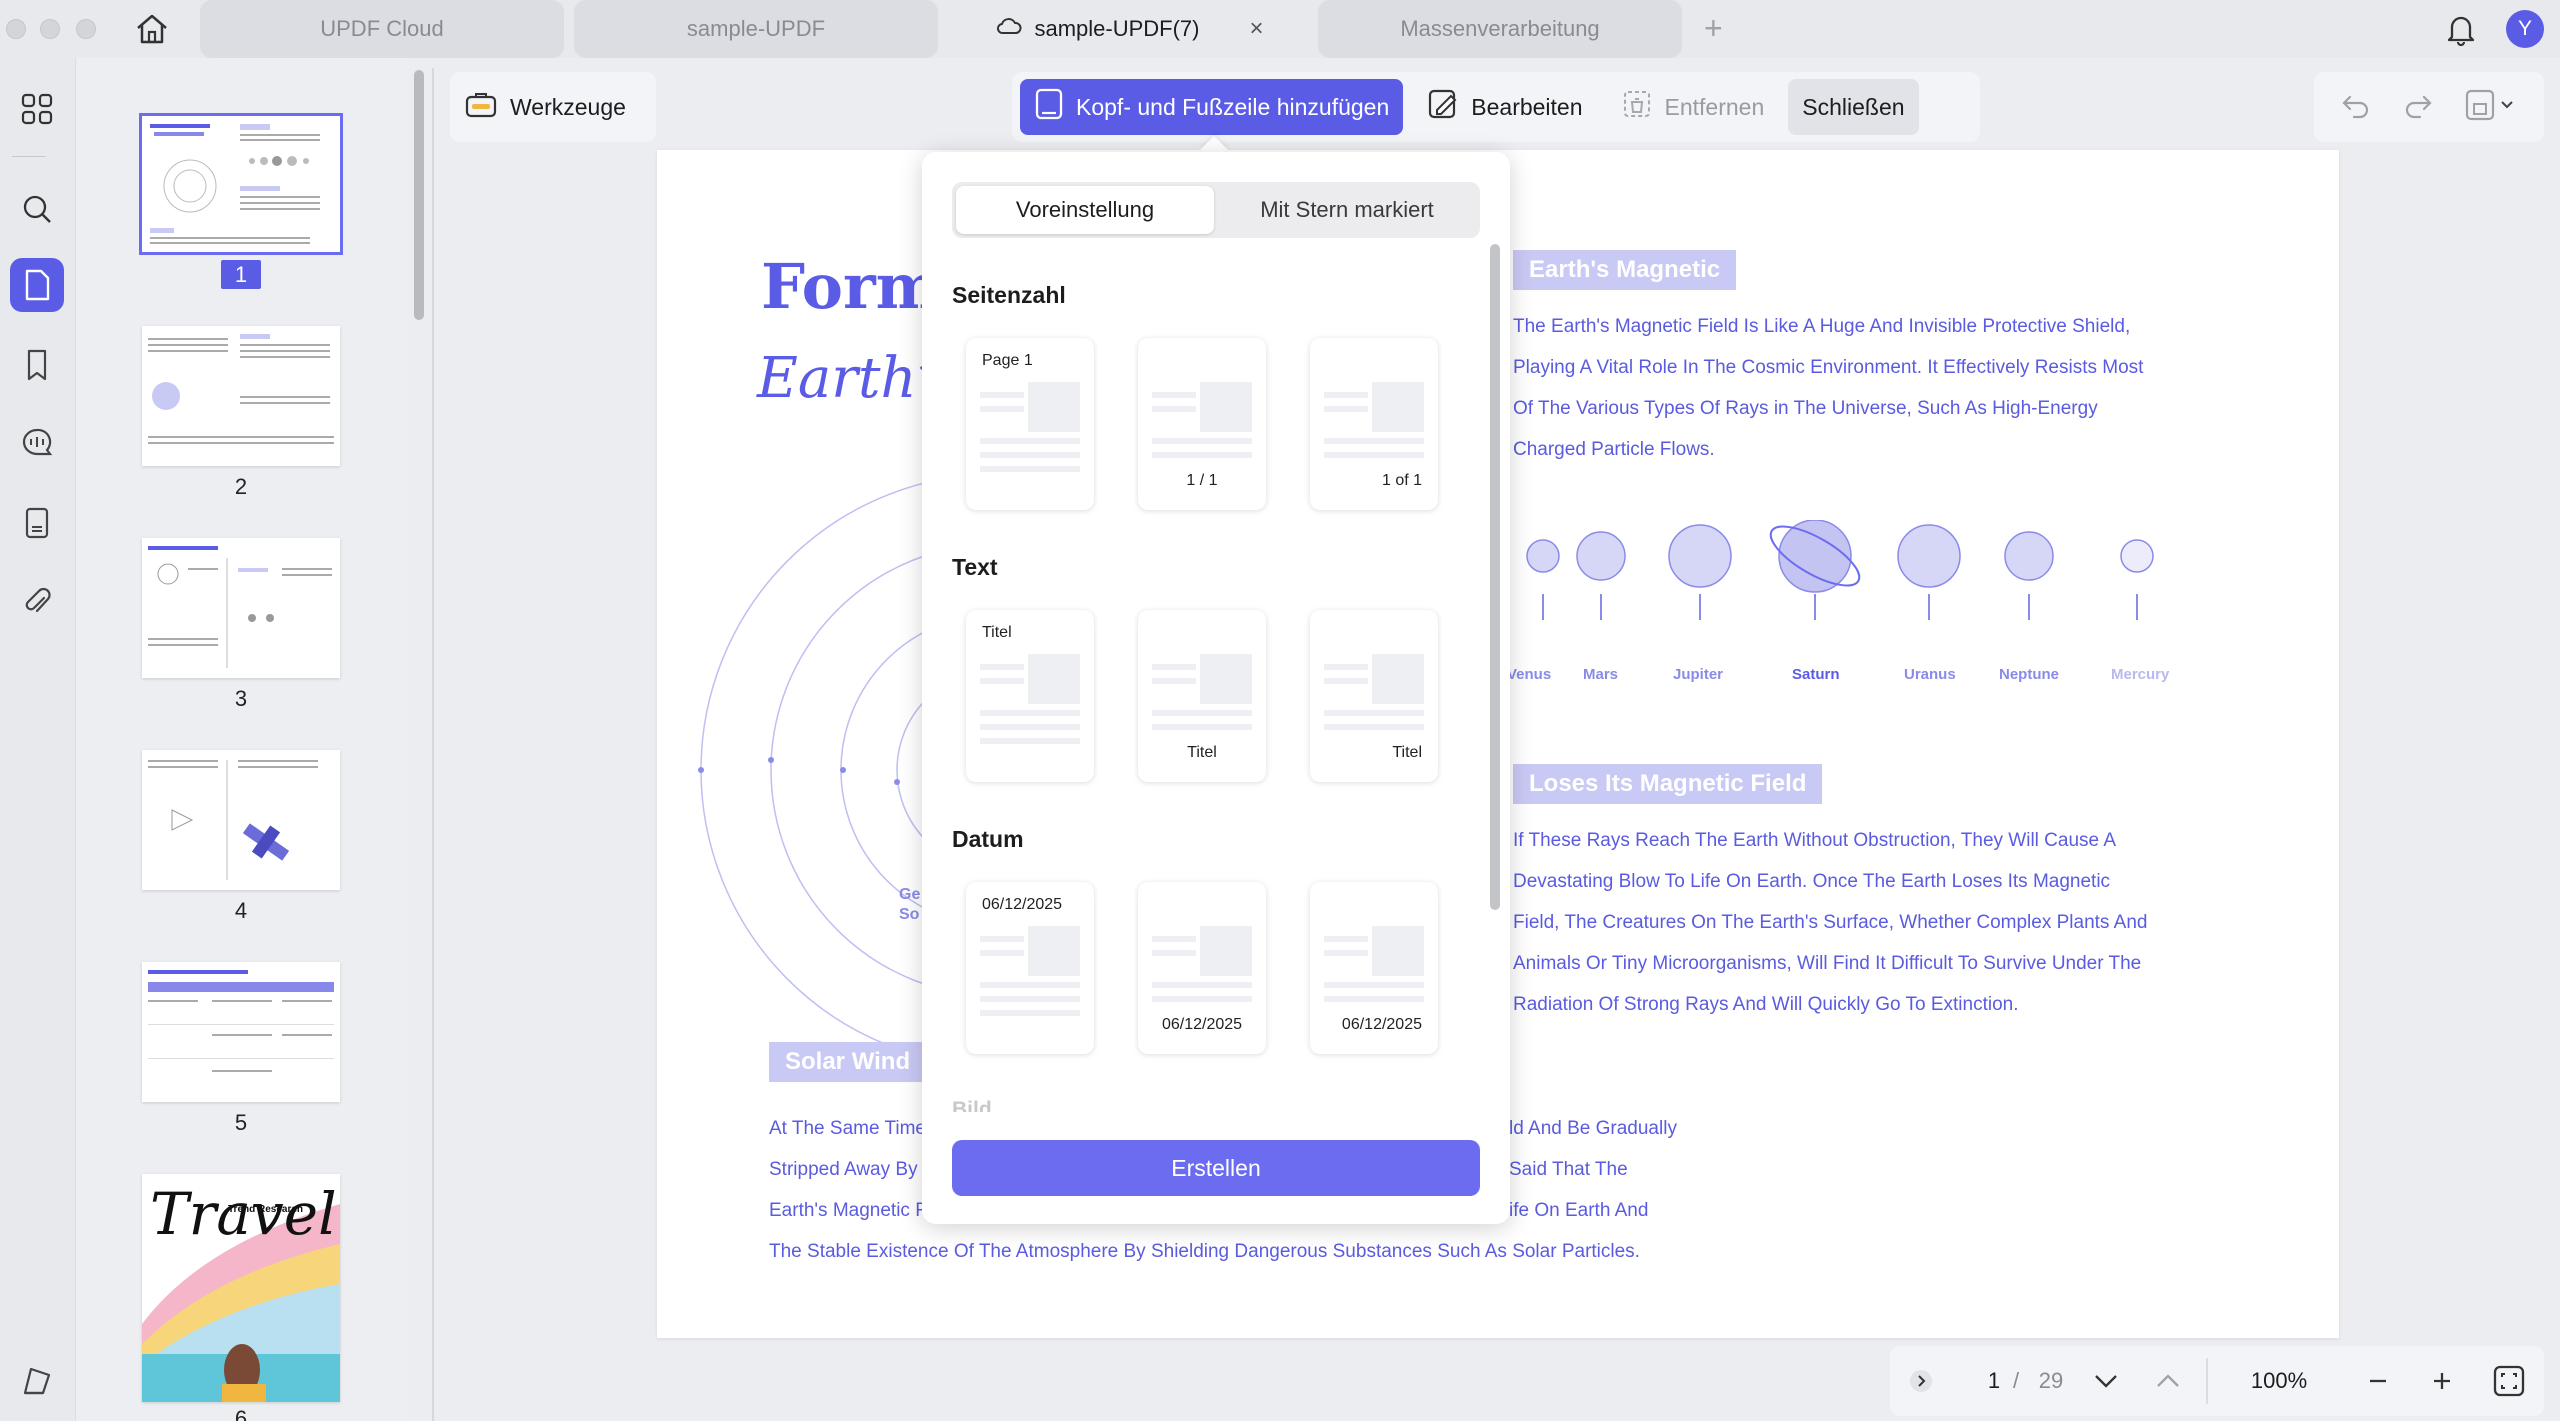 This screenshot has height=1421, width=2560. I want to click on comment-icon, so click(37, 443).